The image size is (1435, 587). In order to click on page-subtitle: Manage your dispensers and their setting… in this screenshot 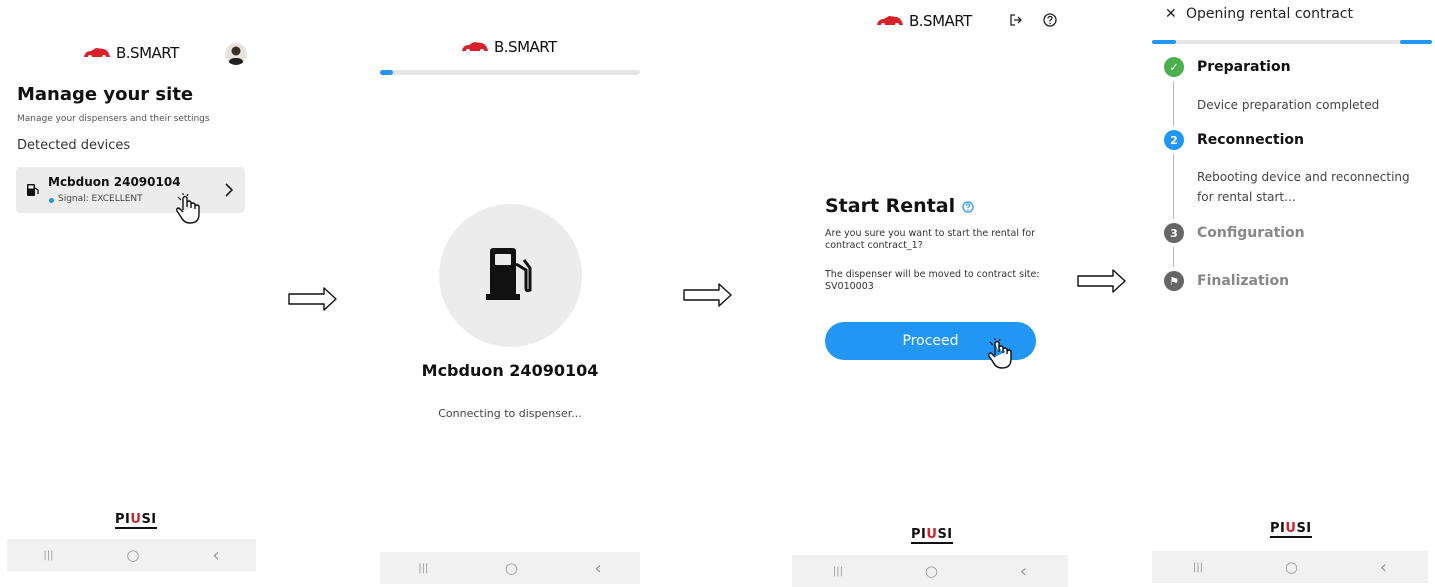, I will do `click(113, 119)`.